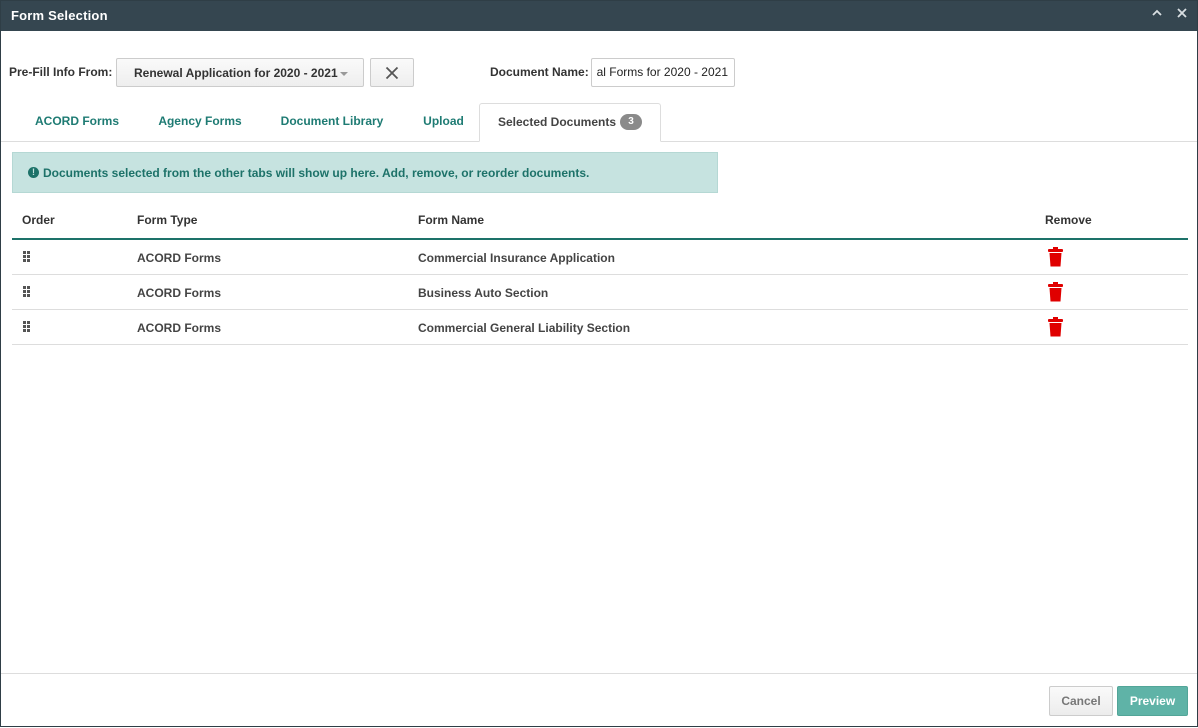 The width and height of the screenshot is (1198, 728). Describe the element at coordinates (599, 16) in the screenshot. I see `title-bar: Form Selection` at that location.